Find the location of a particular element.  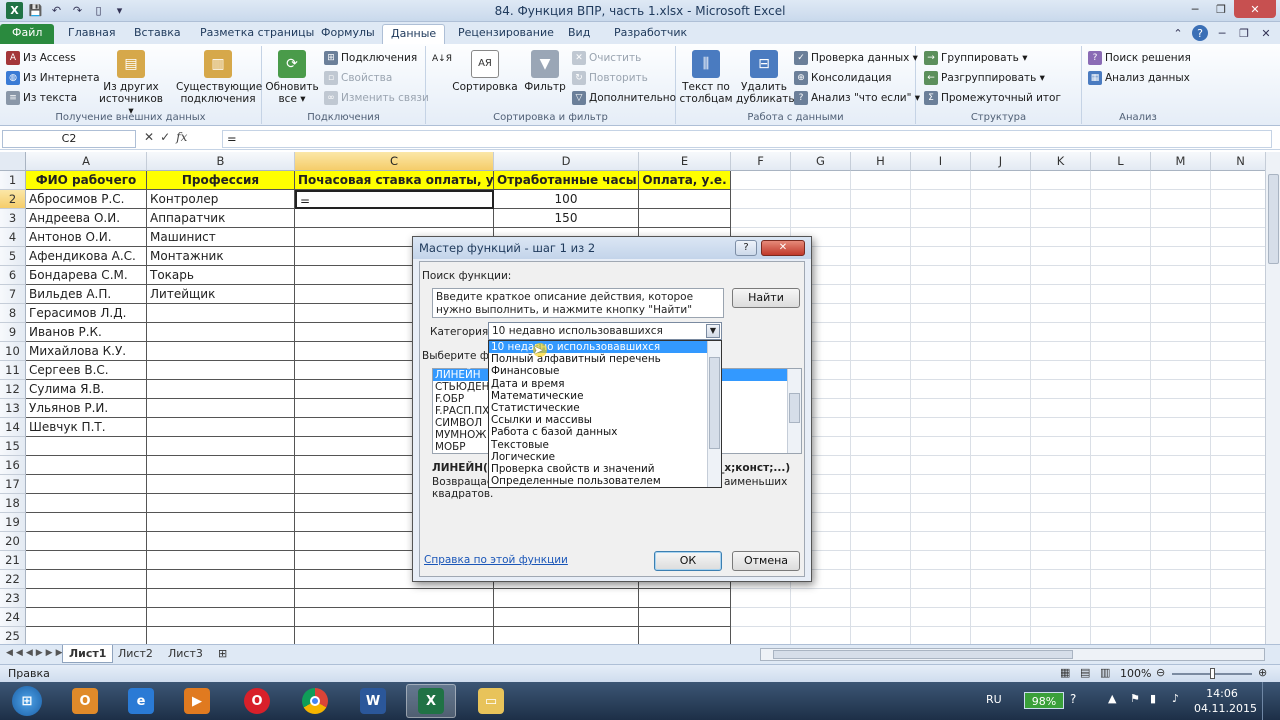

tab-insert: Вставка is located at coordinates (157, 34).